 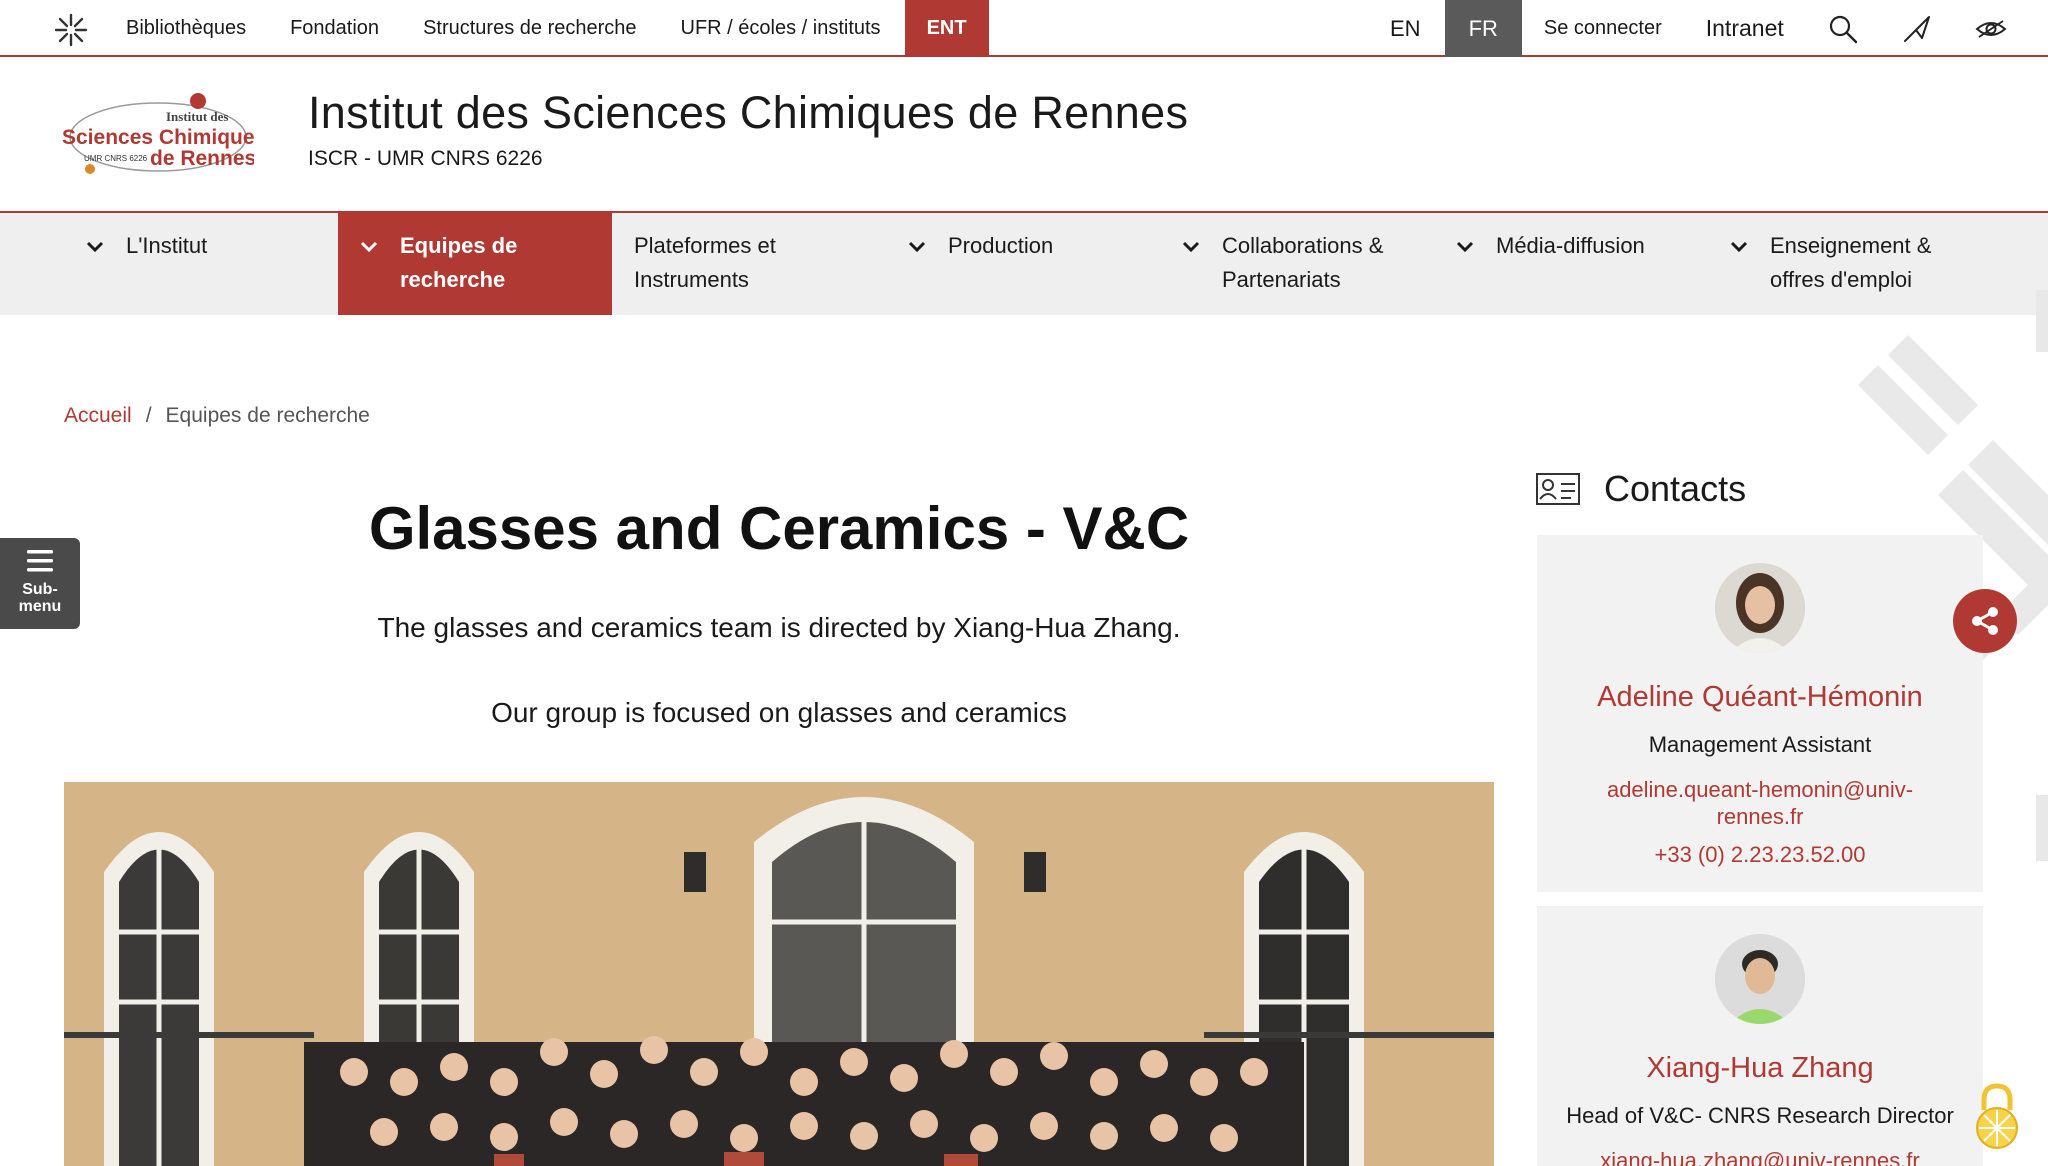 What do you see at coordinates (267, 415) in the screenshot?
I see `breadcrumb-current: Equipes de recherche` at bounding box center [267, 415].